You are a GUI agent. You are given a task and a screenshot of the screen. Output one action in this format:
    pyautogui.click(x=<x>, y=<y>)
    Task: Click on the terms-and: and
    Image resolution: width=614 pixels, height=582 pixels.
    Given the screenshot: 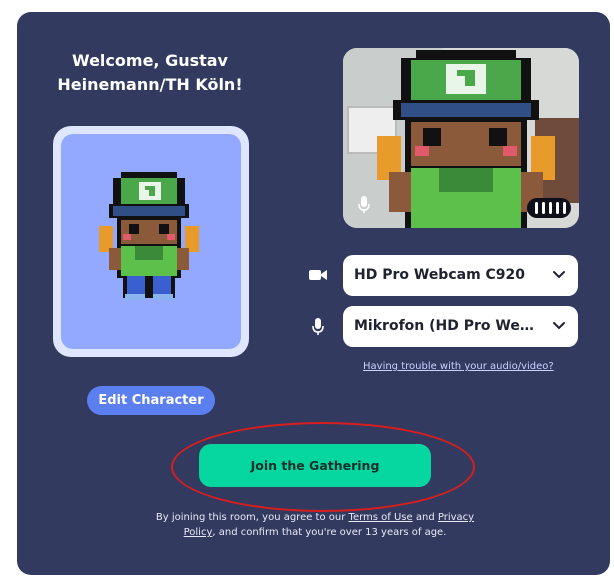 What is the action you would take?
    pyautogui.click(x=425, y=517)
    